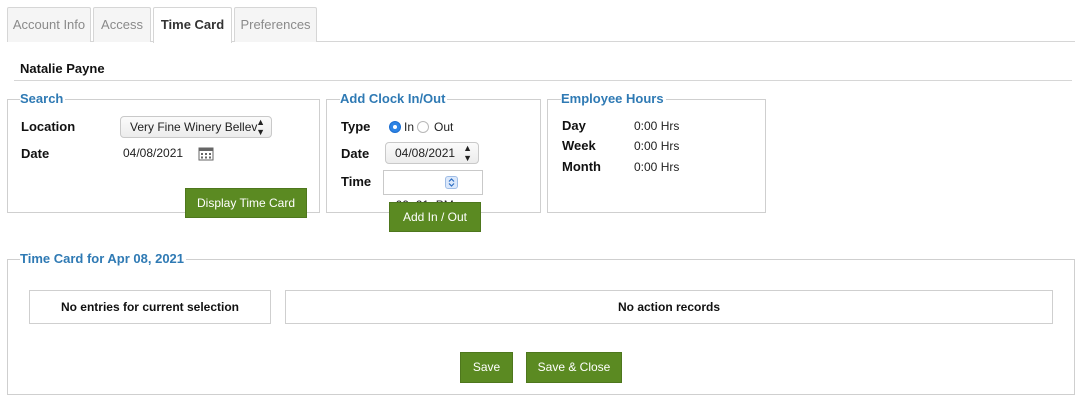 The height and width of the screenshot is (404, 1080). What do you see at coordinates (246, 203) in the screenshot?
I see `display-time-card-button: Display Time Card` at bounding box center [246, 203].